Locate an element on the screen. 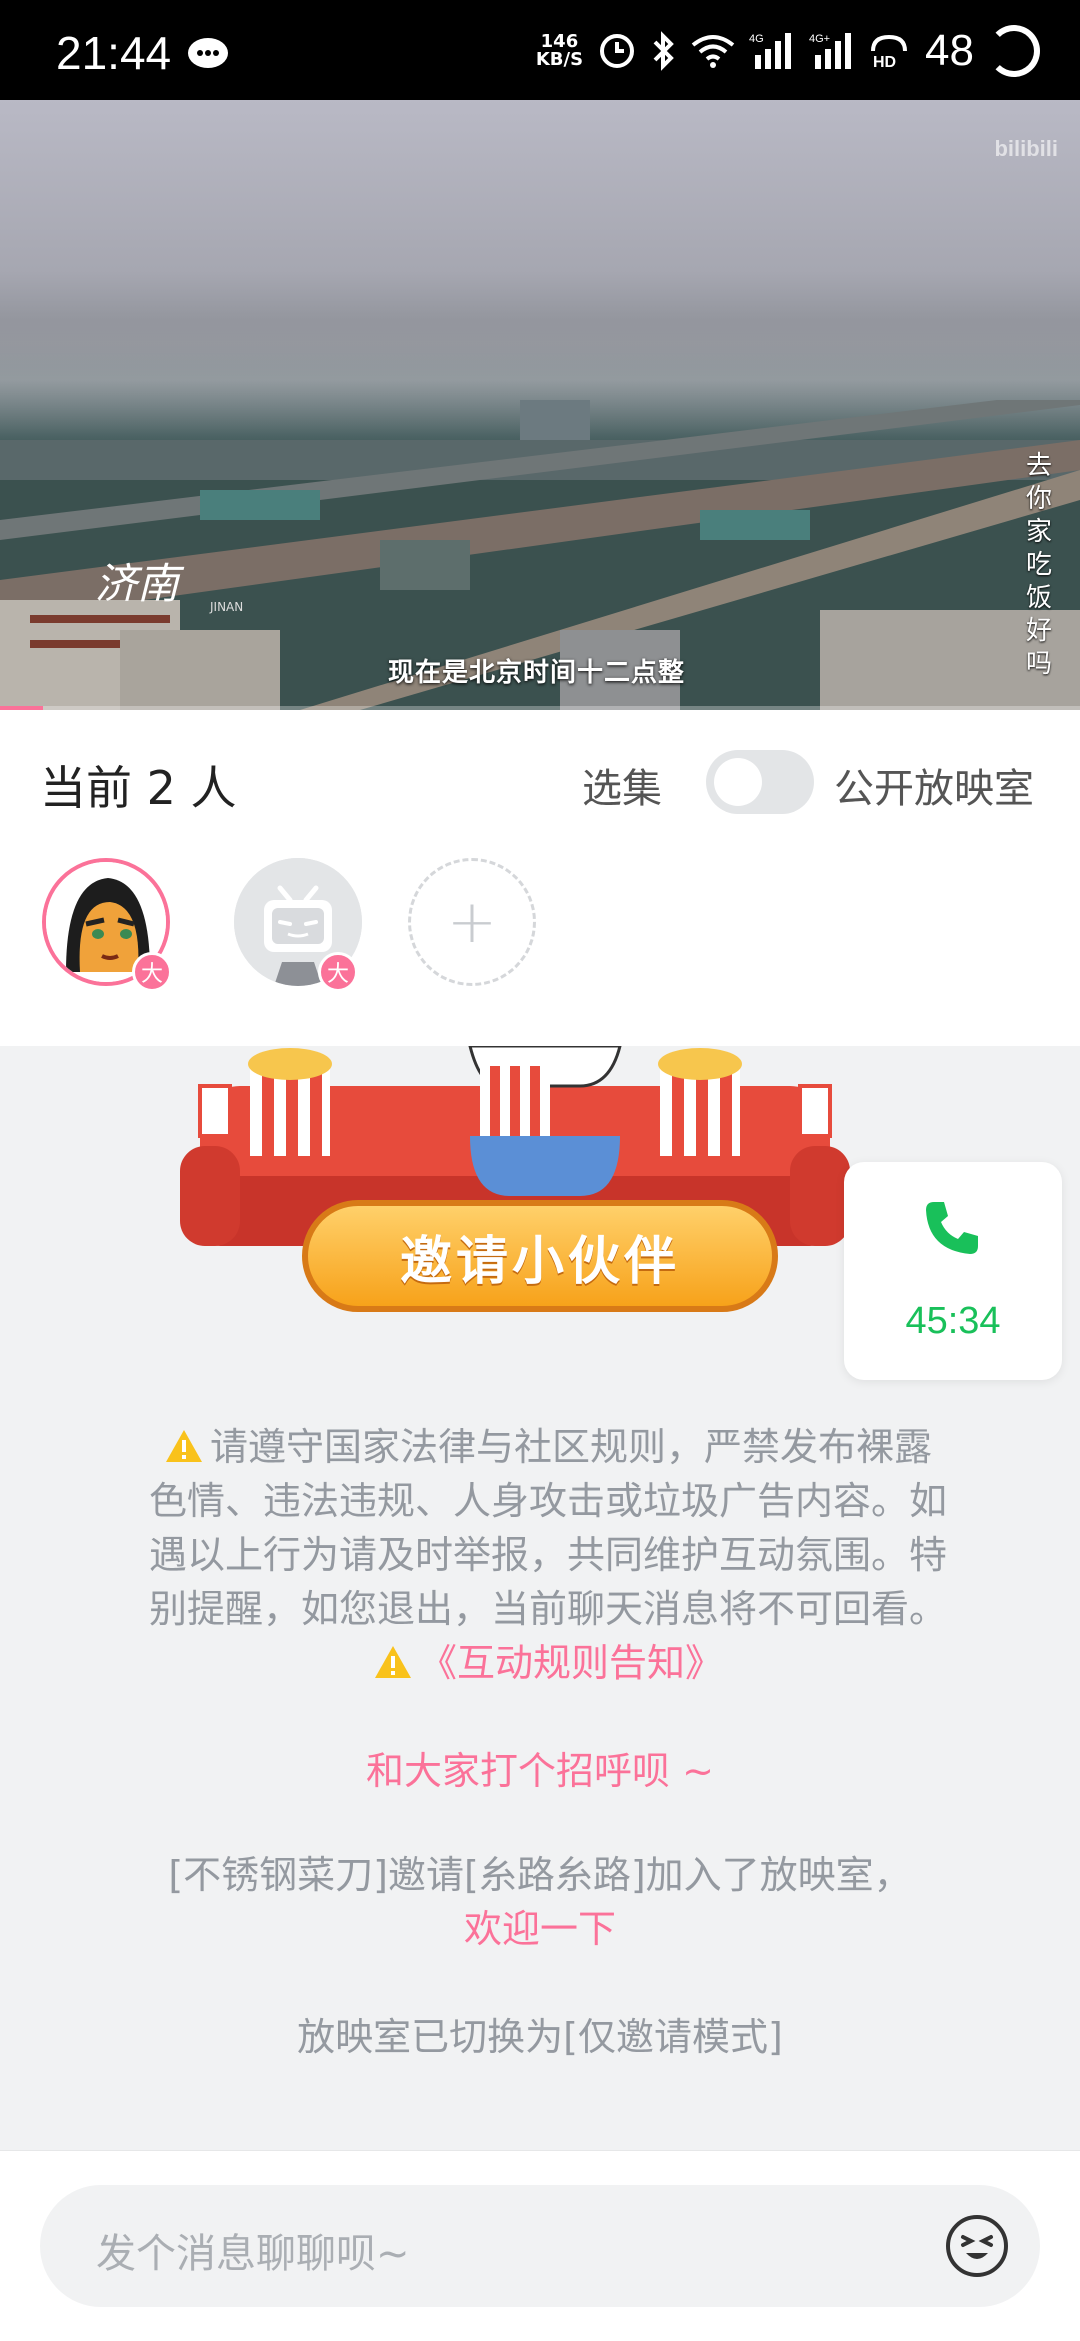  member-count: 当前 2 人 is located at coordinates (138, 788).